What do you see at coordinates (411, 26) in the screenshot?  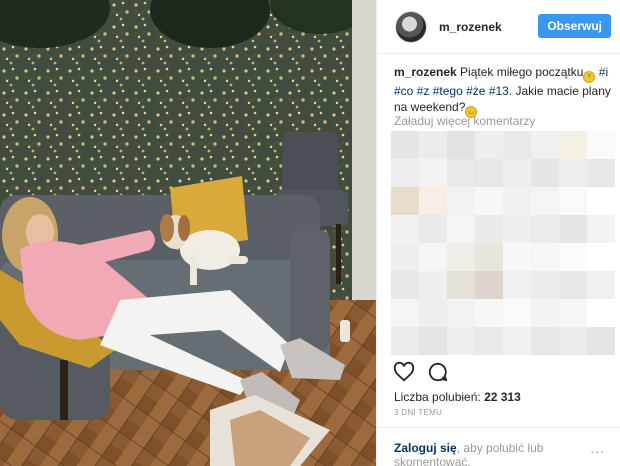 I see `avatar` at bounding box center [411, 26].